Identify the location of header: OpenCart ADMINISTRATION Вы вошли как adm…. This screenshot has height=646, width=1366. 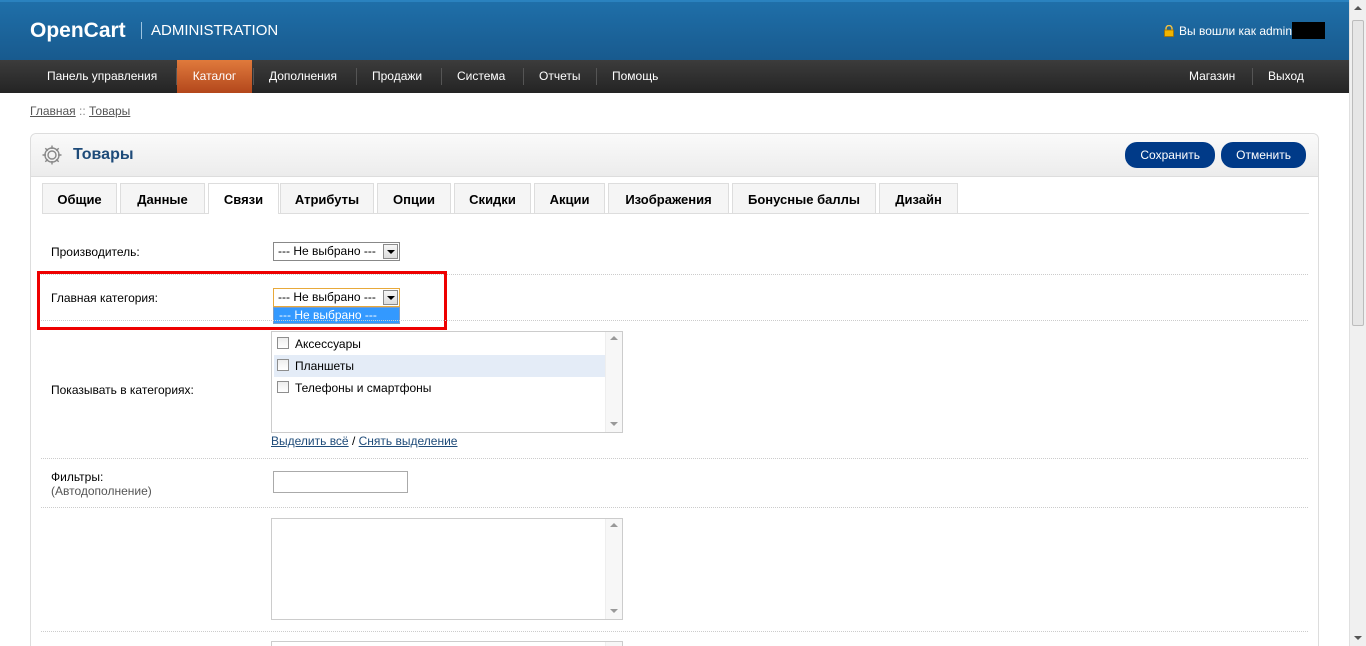
(674, 30).